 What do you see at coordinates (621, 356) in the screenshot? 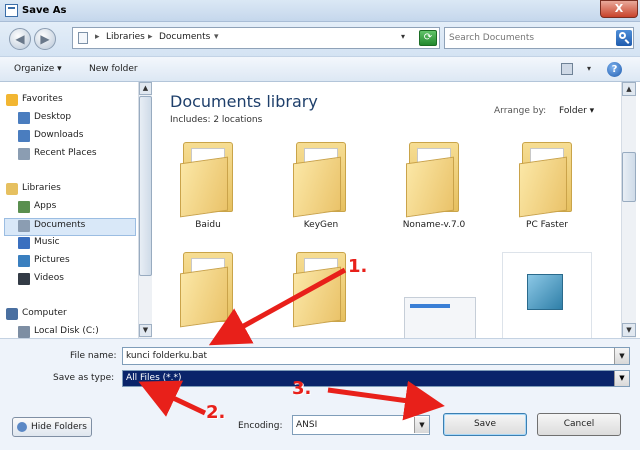
I see `file-name-dropdown-icon: ▼` at bounding box center [621, 356].